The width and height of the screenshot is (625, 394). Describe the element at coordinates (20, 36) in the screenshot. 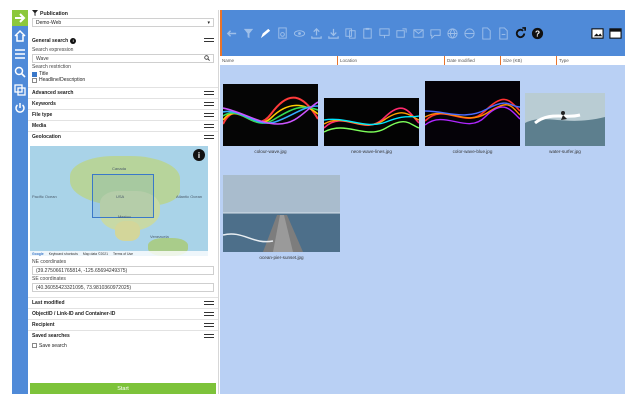

I see `home-icon` at that location.